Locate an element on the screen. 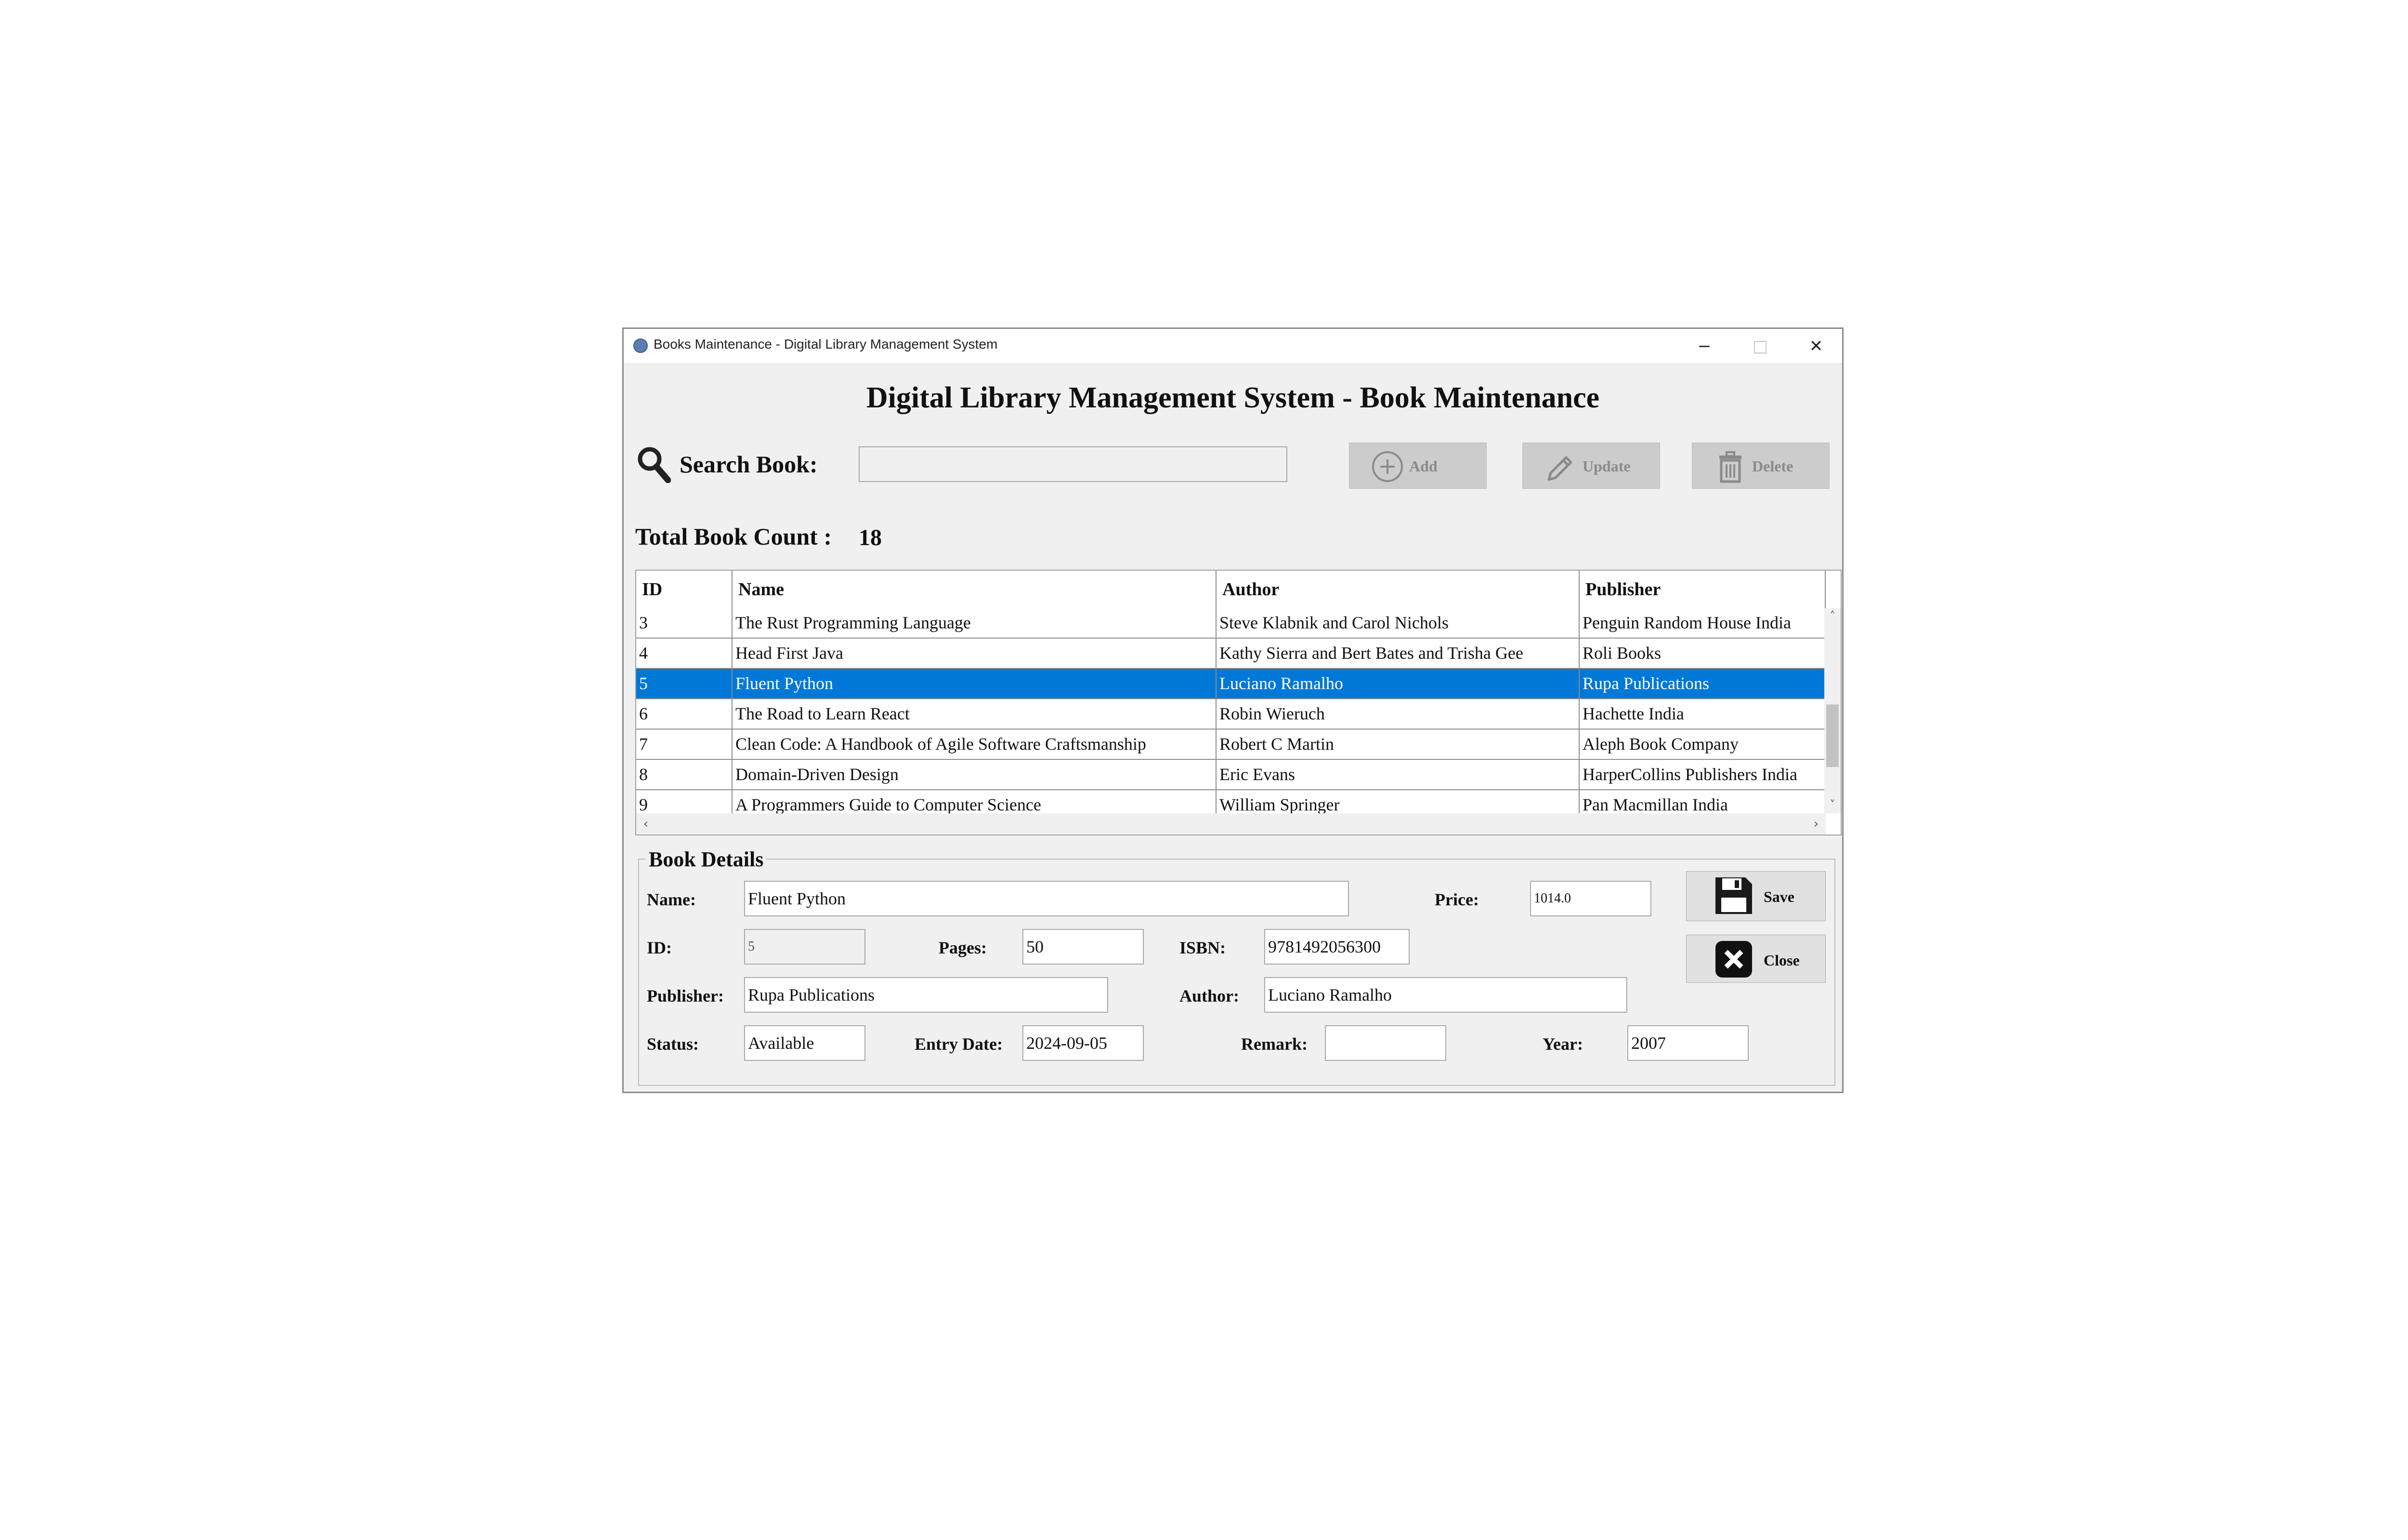 The image size is (2408, 1540). isbn-field: 9781492056300 is located at coordinates (1337, 947).